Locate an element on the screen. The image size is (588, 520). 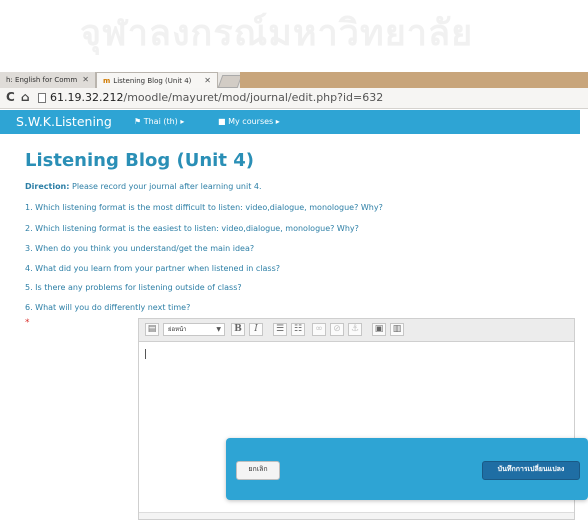
browser-tab-inactive: h: English for Comm ✕ is located at coordinates (48, 80).